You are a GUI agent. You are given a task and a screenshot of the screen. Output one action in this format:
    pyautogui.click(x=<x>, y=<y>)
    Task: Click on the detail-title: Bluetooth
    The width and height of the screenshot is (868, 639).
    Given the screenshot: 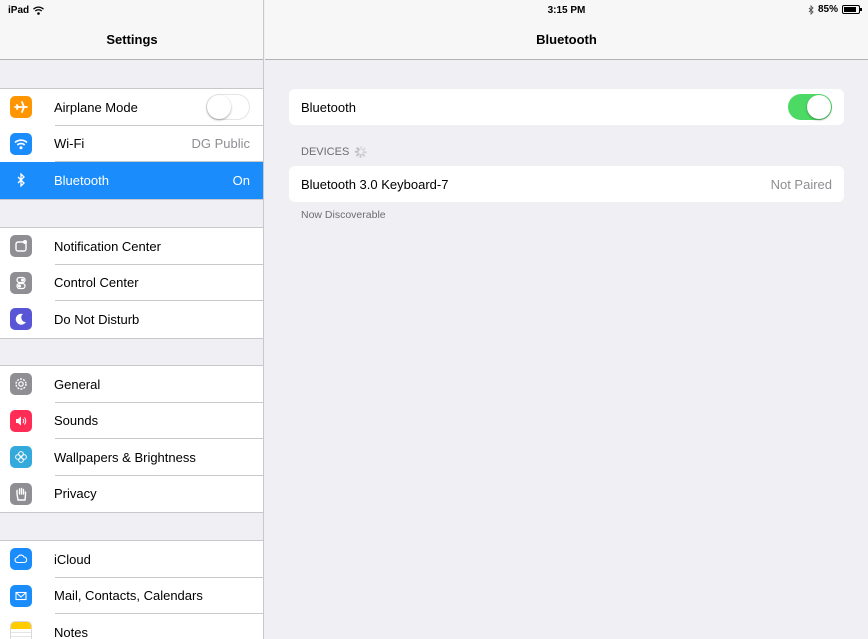 What is the action you would take?
    pyautogui.click(x=566, y=40)
    